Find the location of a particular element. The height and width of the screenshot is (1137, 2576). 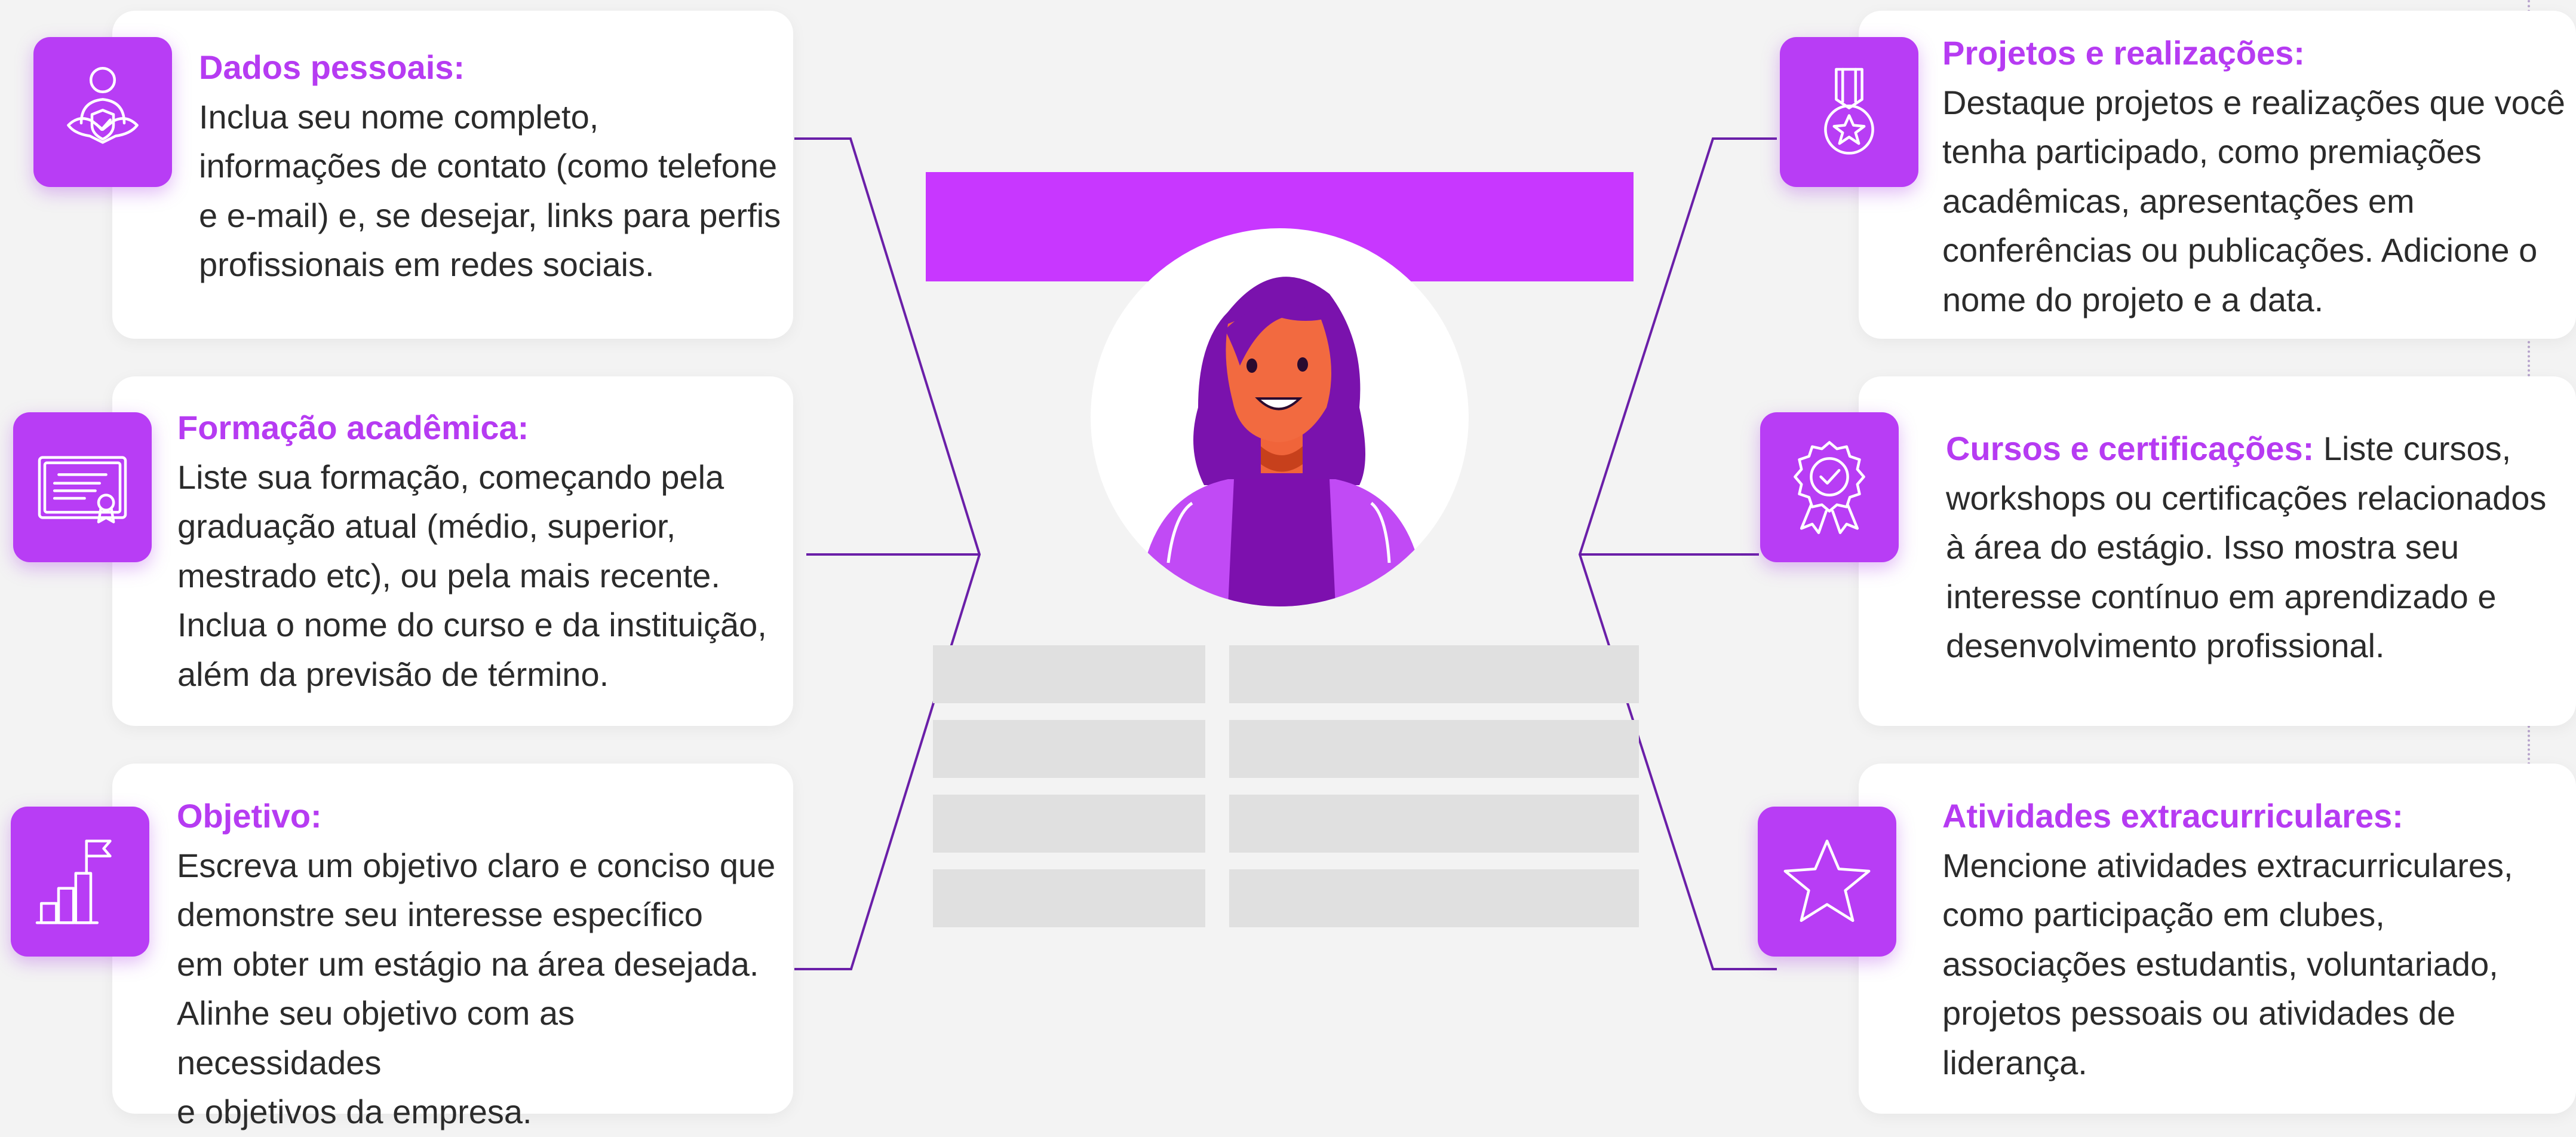

card-title: Formação acadêmica: is located at coordinates (353, 427).